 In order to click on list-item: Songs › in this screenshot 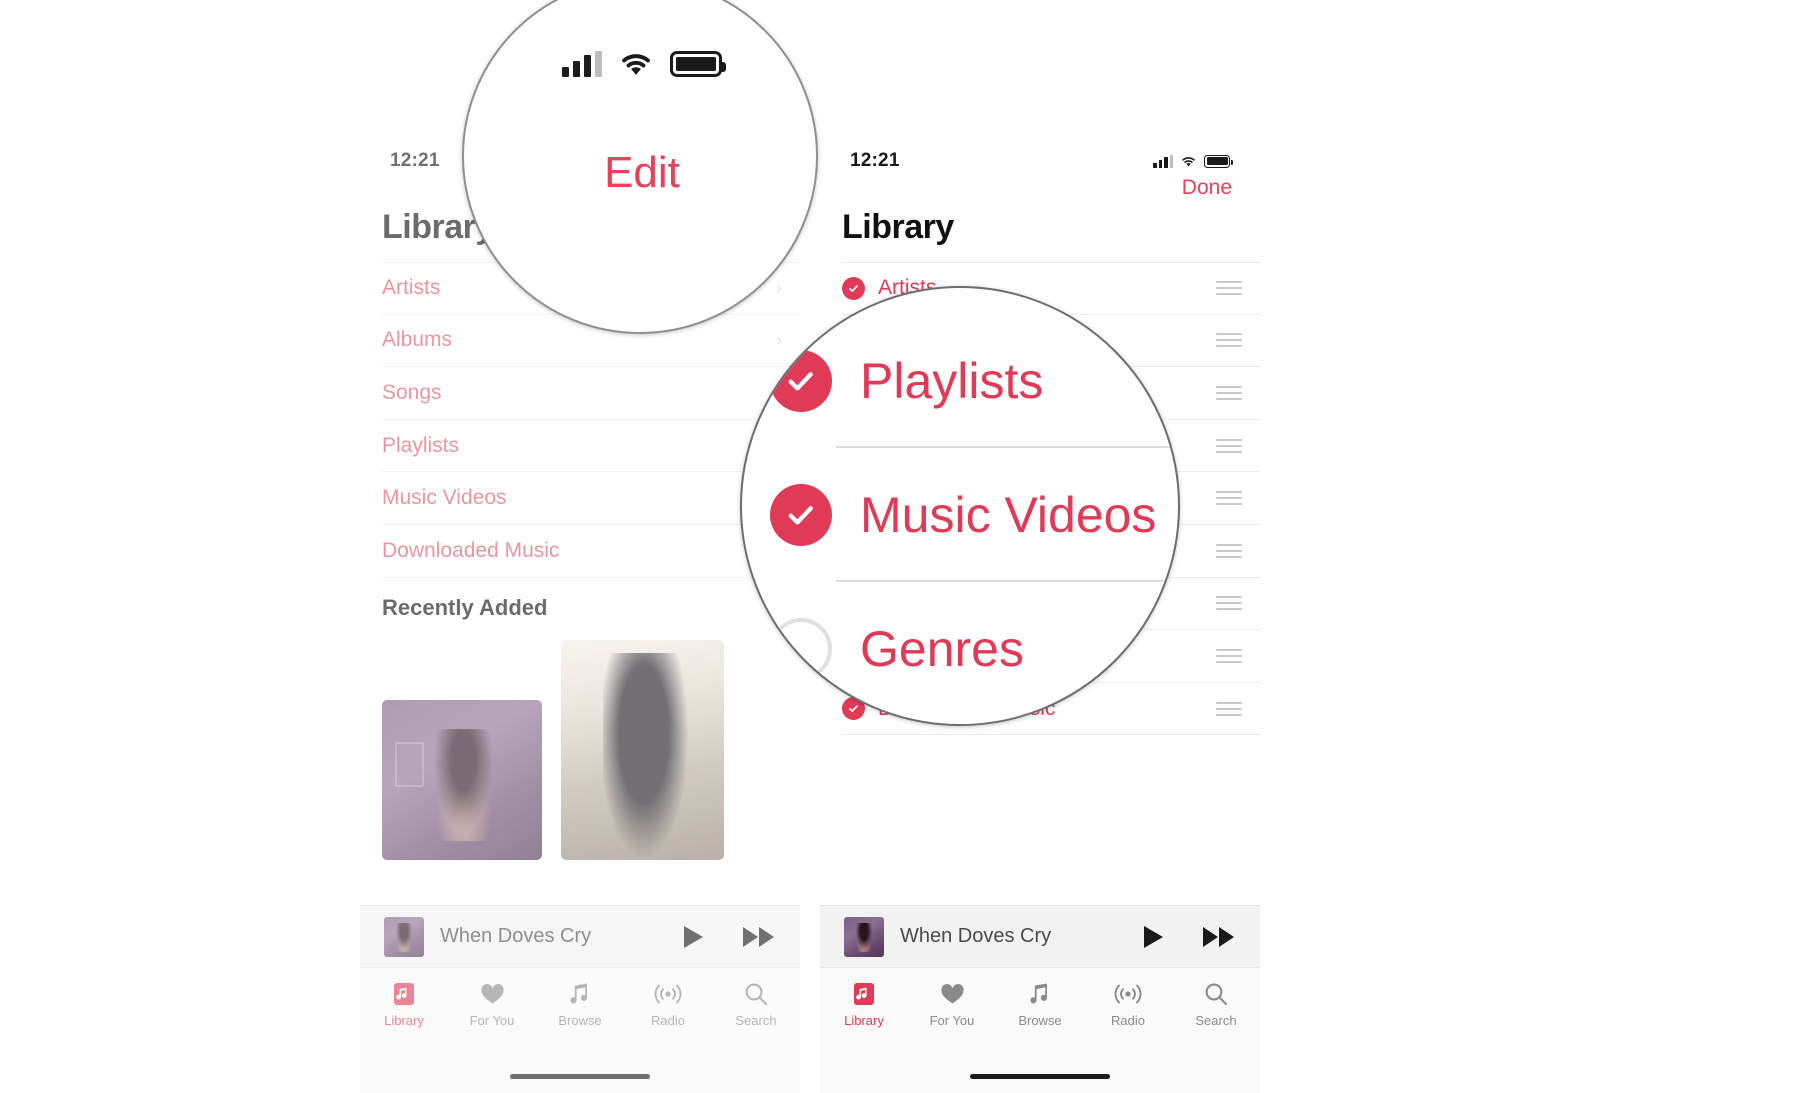, I will do `click(591, 393)`.